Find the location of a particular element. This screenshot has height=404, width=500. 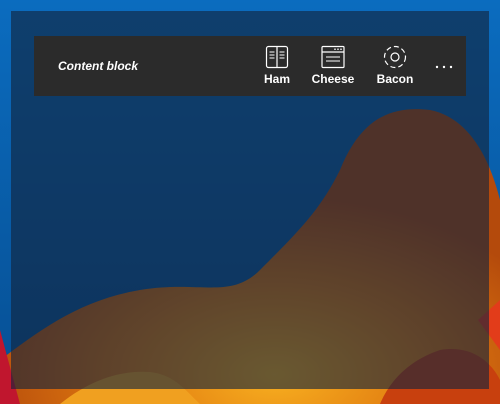

content-block-toolbar: Content block Ham Cheese Bacon is located at coordinates (250, 66).